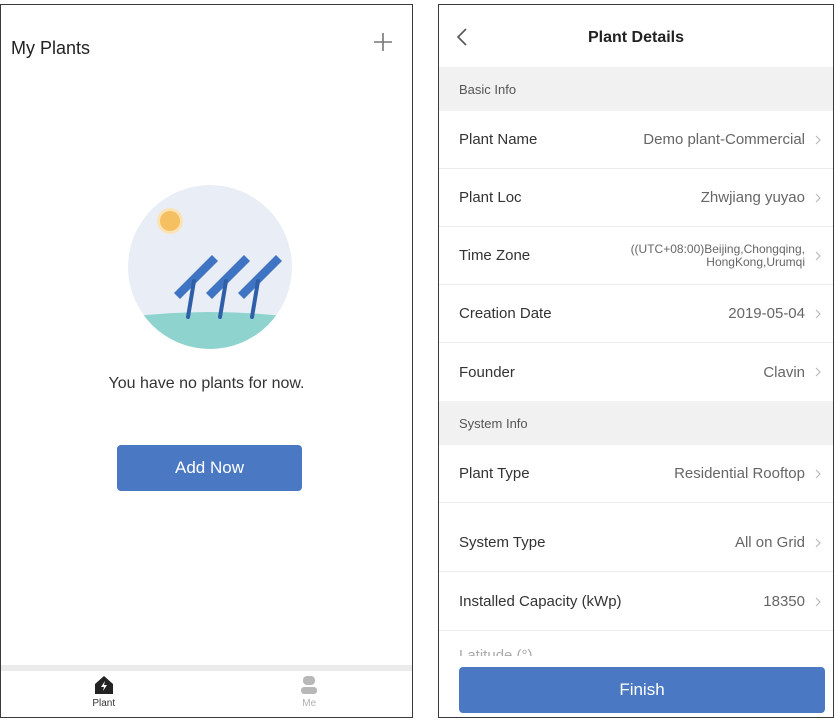  I want to click on row-value: All on Grid, so click(769, 542).